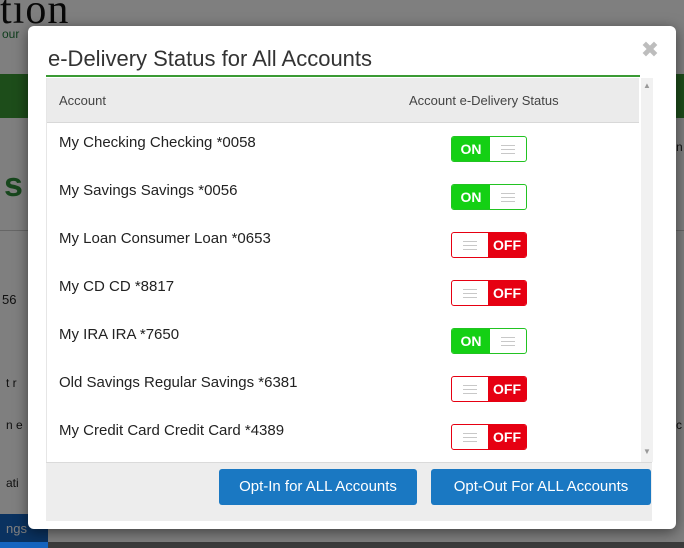  I want to click on table-row: My Loan Consumer Loan *0653 OFF, so click(343, 242).